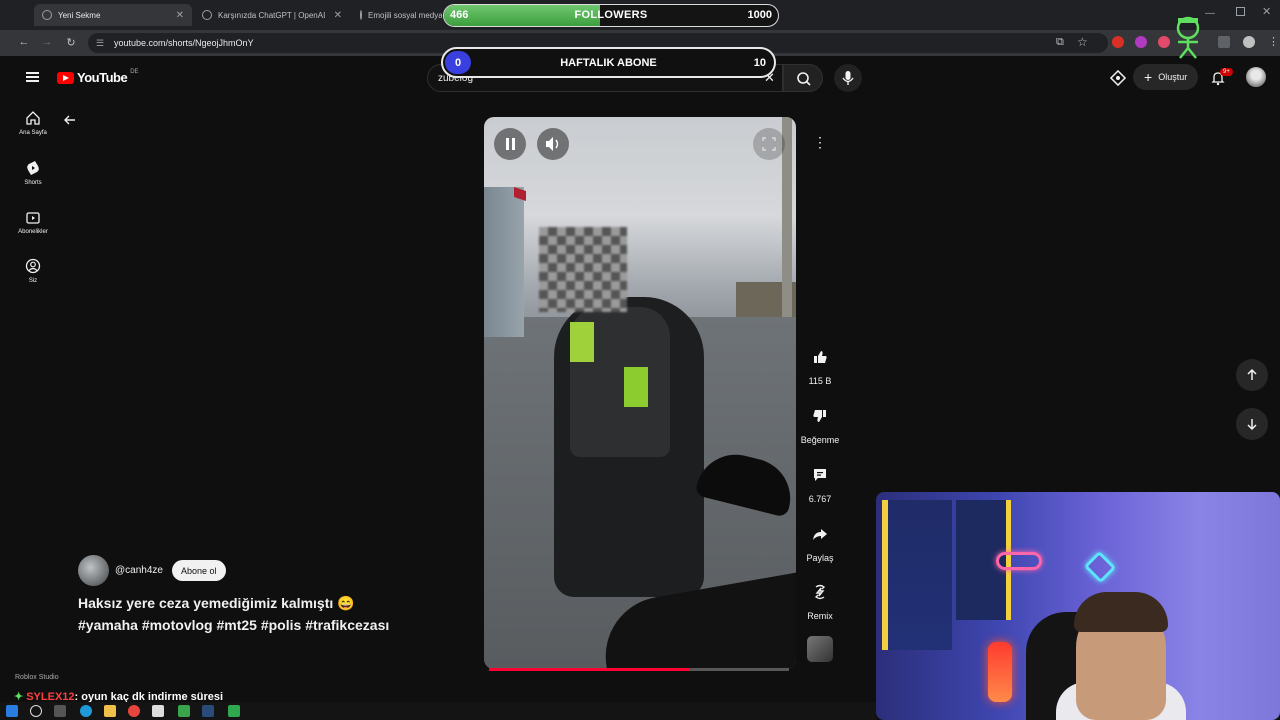 The image size is (1280, 720). What do you see at coordinates (12, 711) in the screenshot?
I see `windows-start-icon` at bounding box center [12, 711].